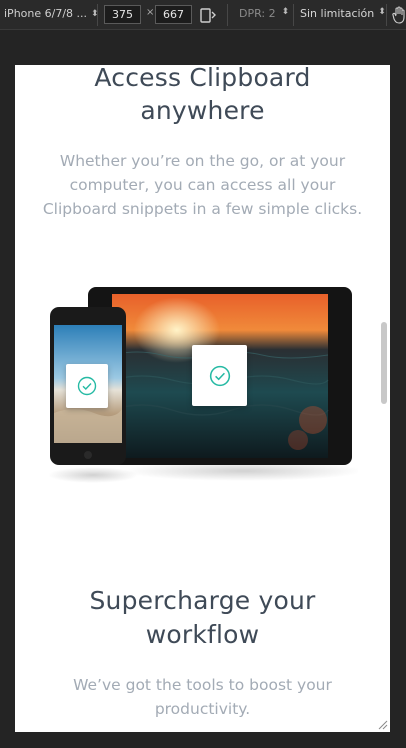 This screenshot has width=406, height=748. I want to click on section-title-line: Access Clipboard, so click(202, 78).